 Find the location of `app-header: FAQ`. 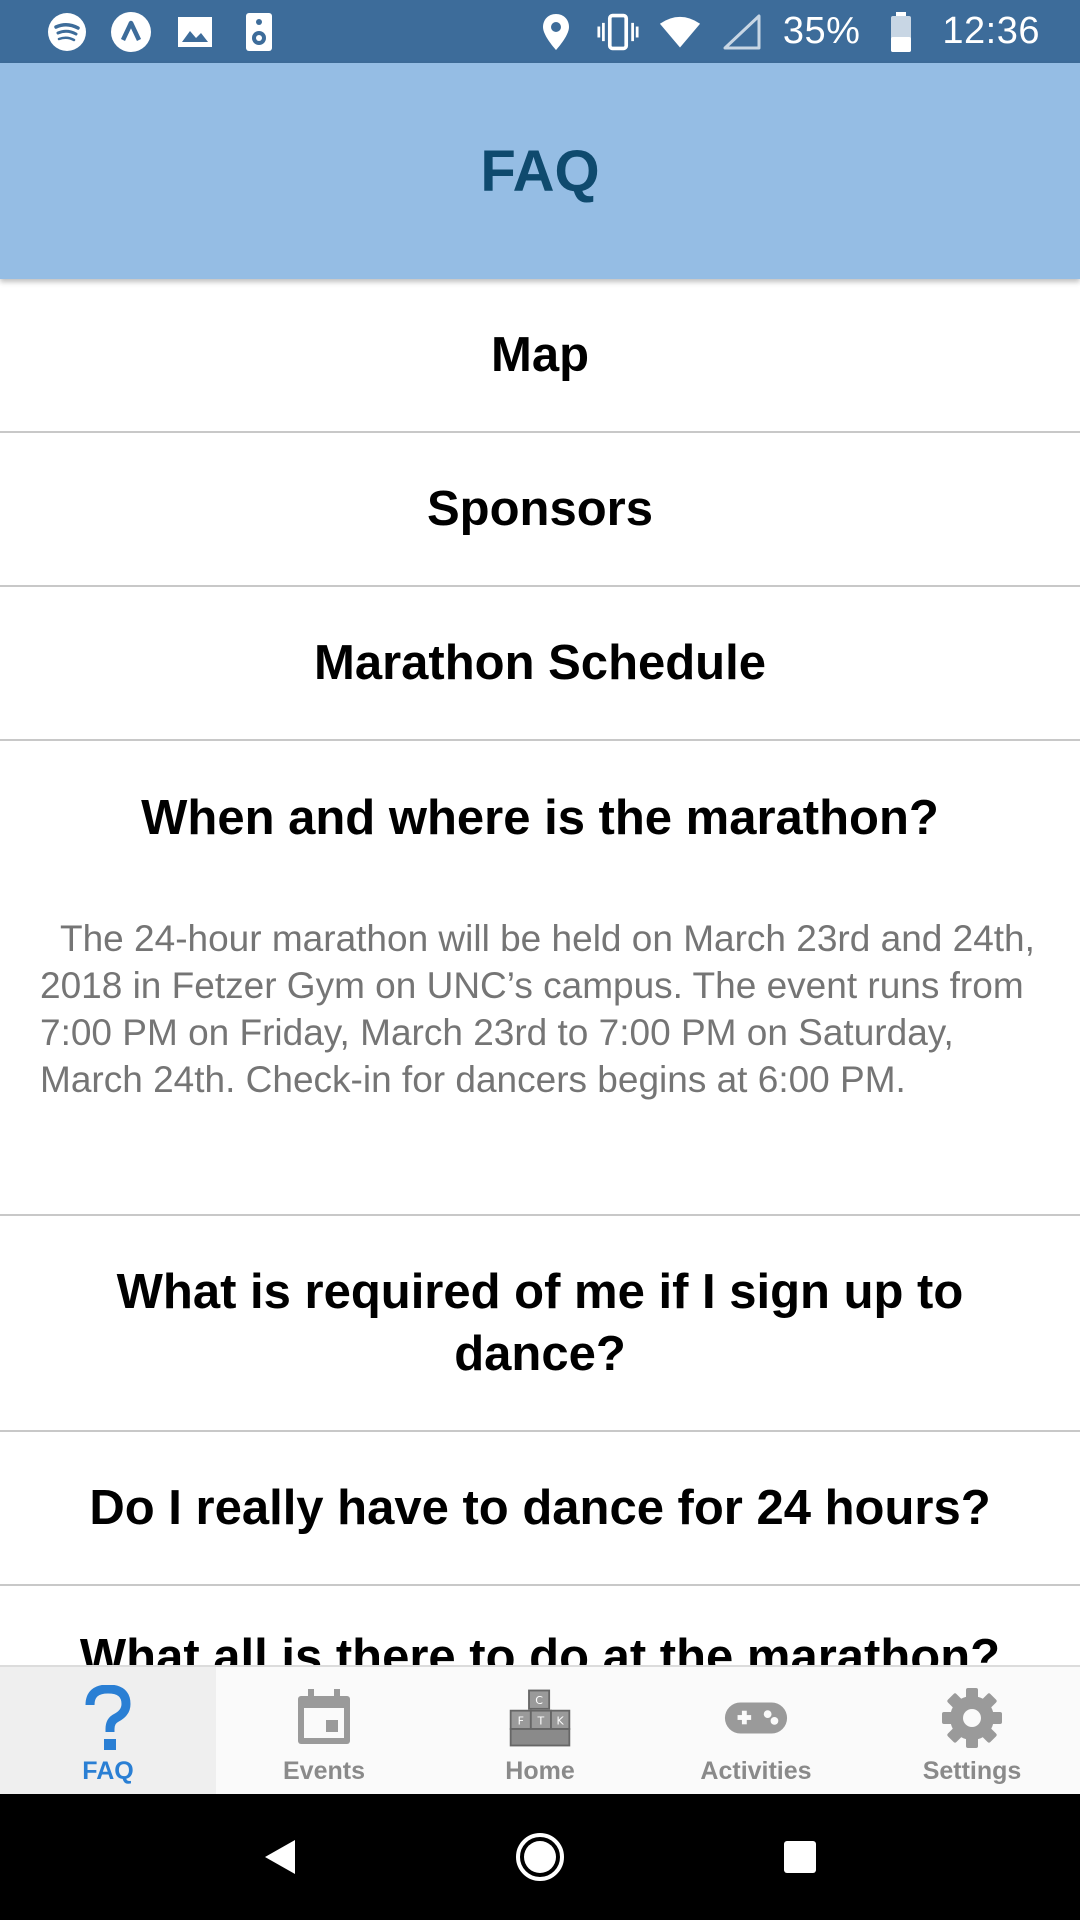

app-header: FAQ is located at coordinates (540, 171).